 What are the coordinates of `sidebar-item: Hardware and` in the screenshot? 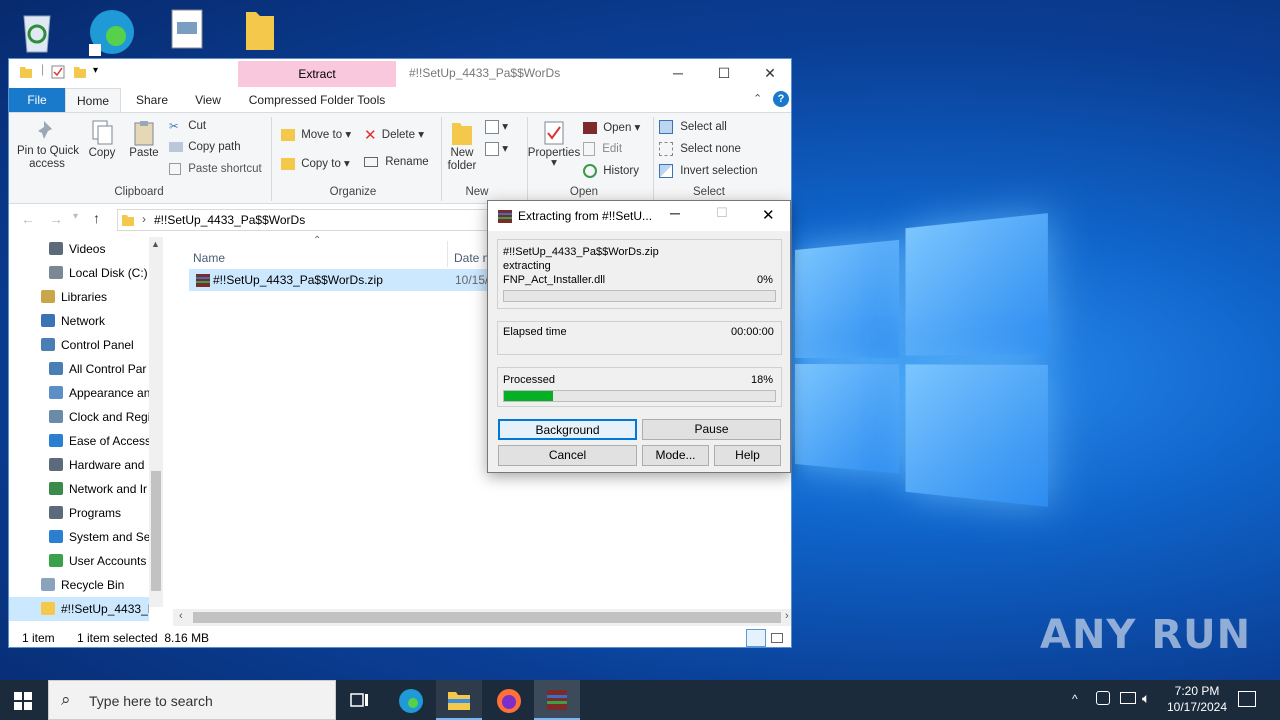 It's located at (79, 465).